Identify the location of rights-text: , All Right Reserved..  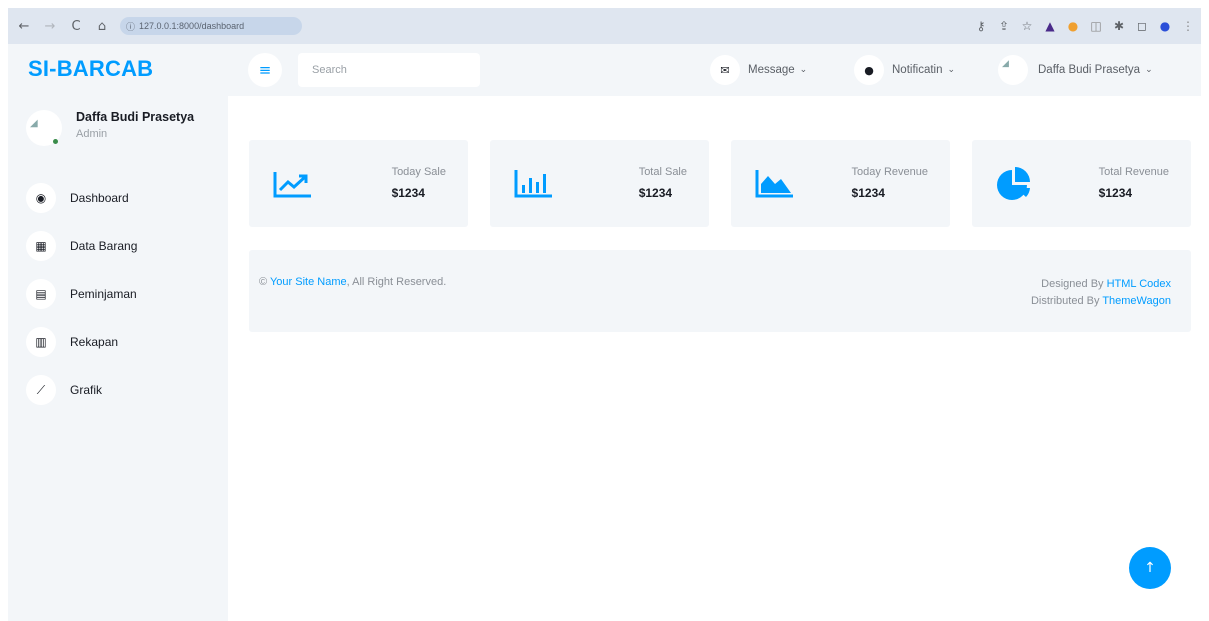
(396, 282).